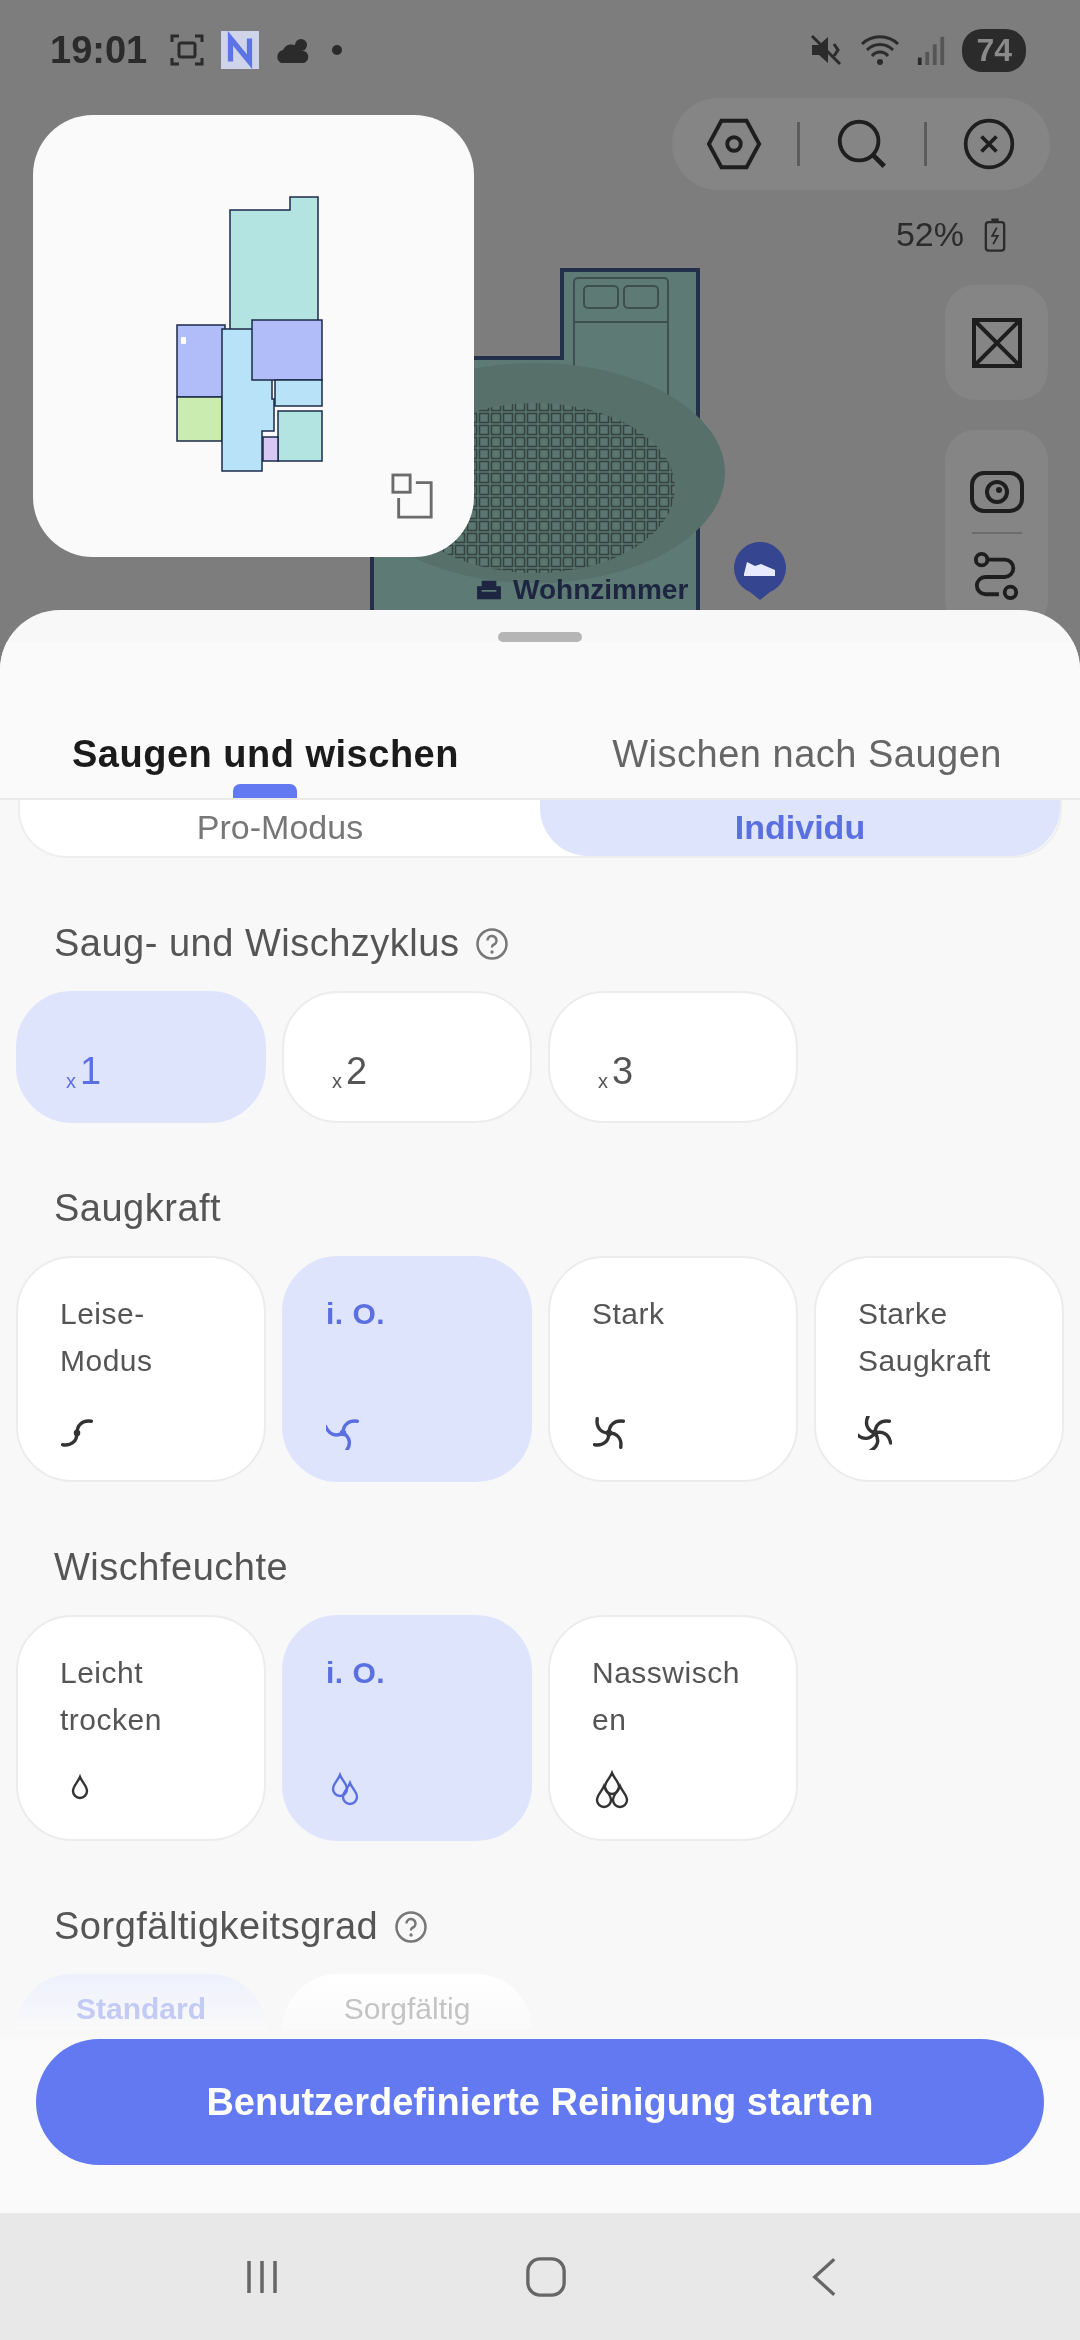  Describe the element at coordinates (995, 234) in the screenshot. I see `battery-charging-icon` at that location.